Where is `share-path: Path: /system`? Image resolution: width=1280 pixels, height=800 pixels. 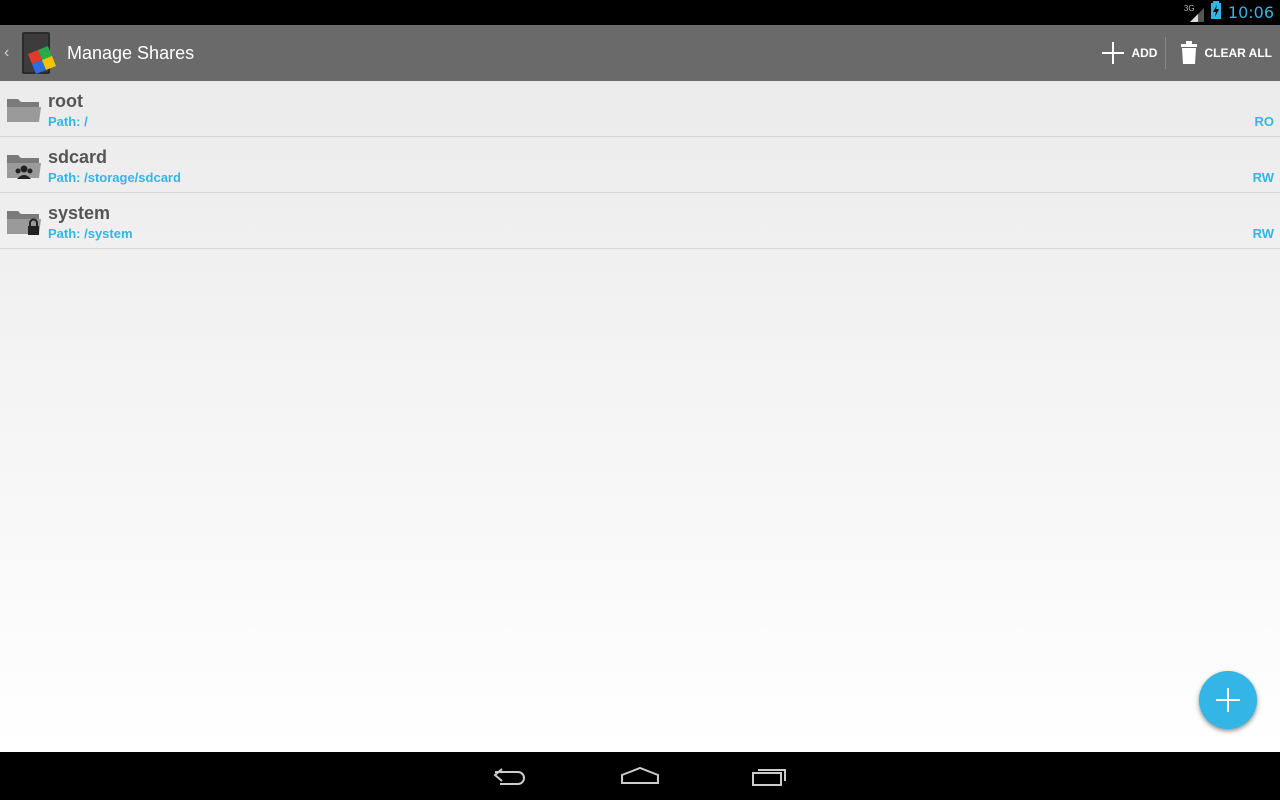 share-path: Path: /system is located at coordinates (90, 233).